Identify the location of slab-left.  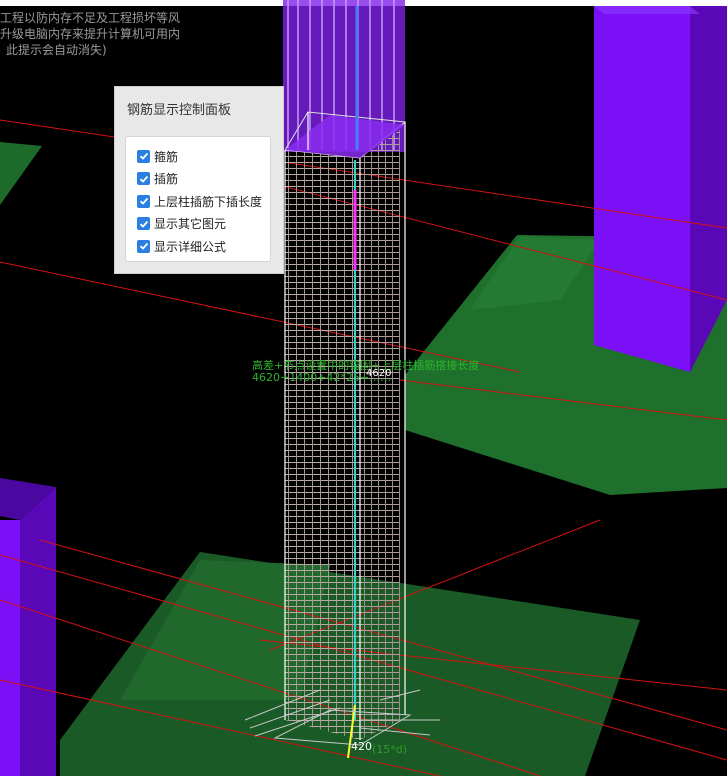
(21, 173).